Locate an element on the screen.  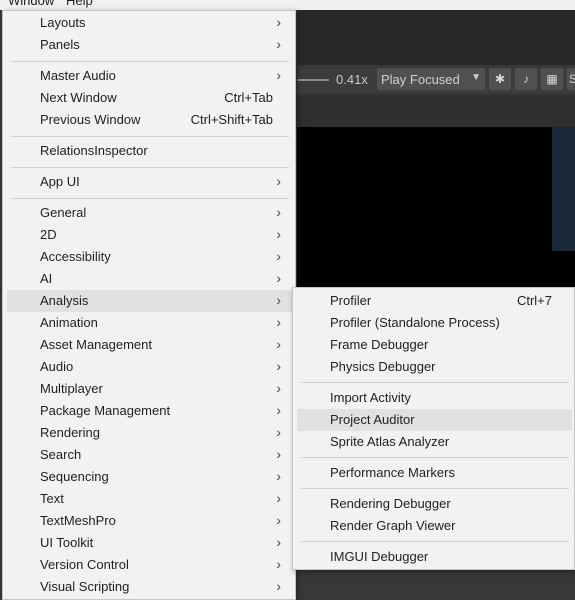
submenu-item-sprite-atlas-analyzer: Sprite Atlas Analyzer is located at coordinates (434, 442).